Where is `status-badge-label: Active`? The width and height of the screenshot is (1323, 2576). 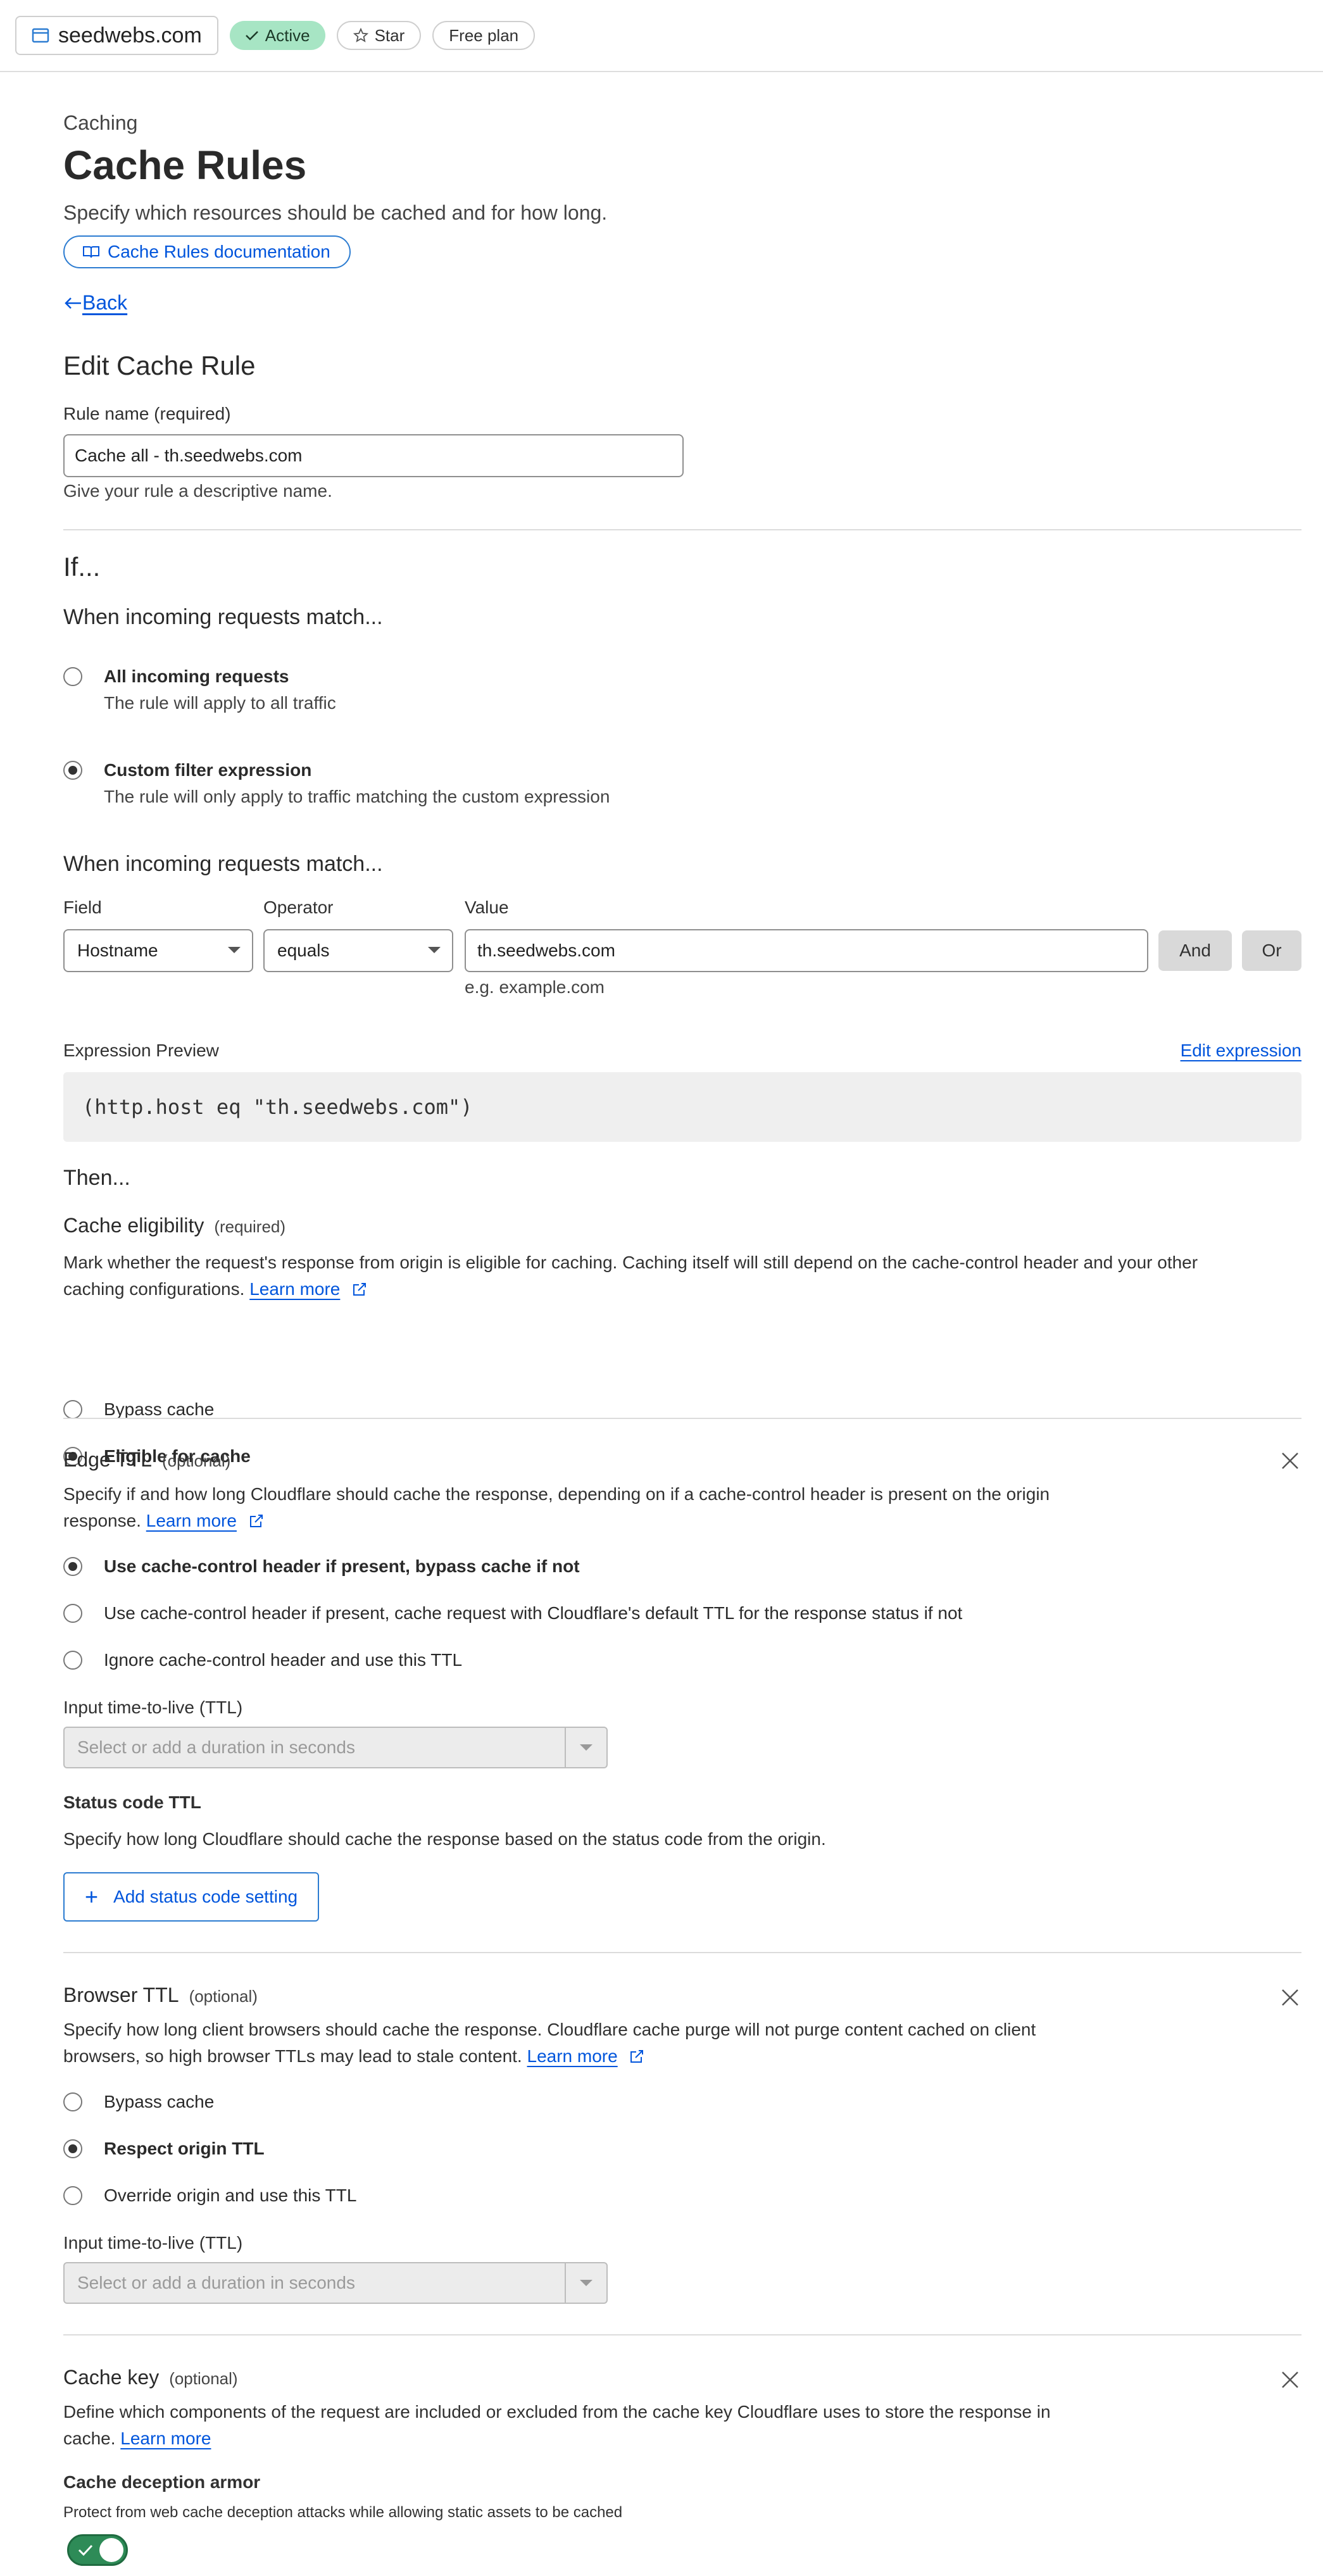 status-badge-label: Active is located at coordinates (287, 35).